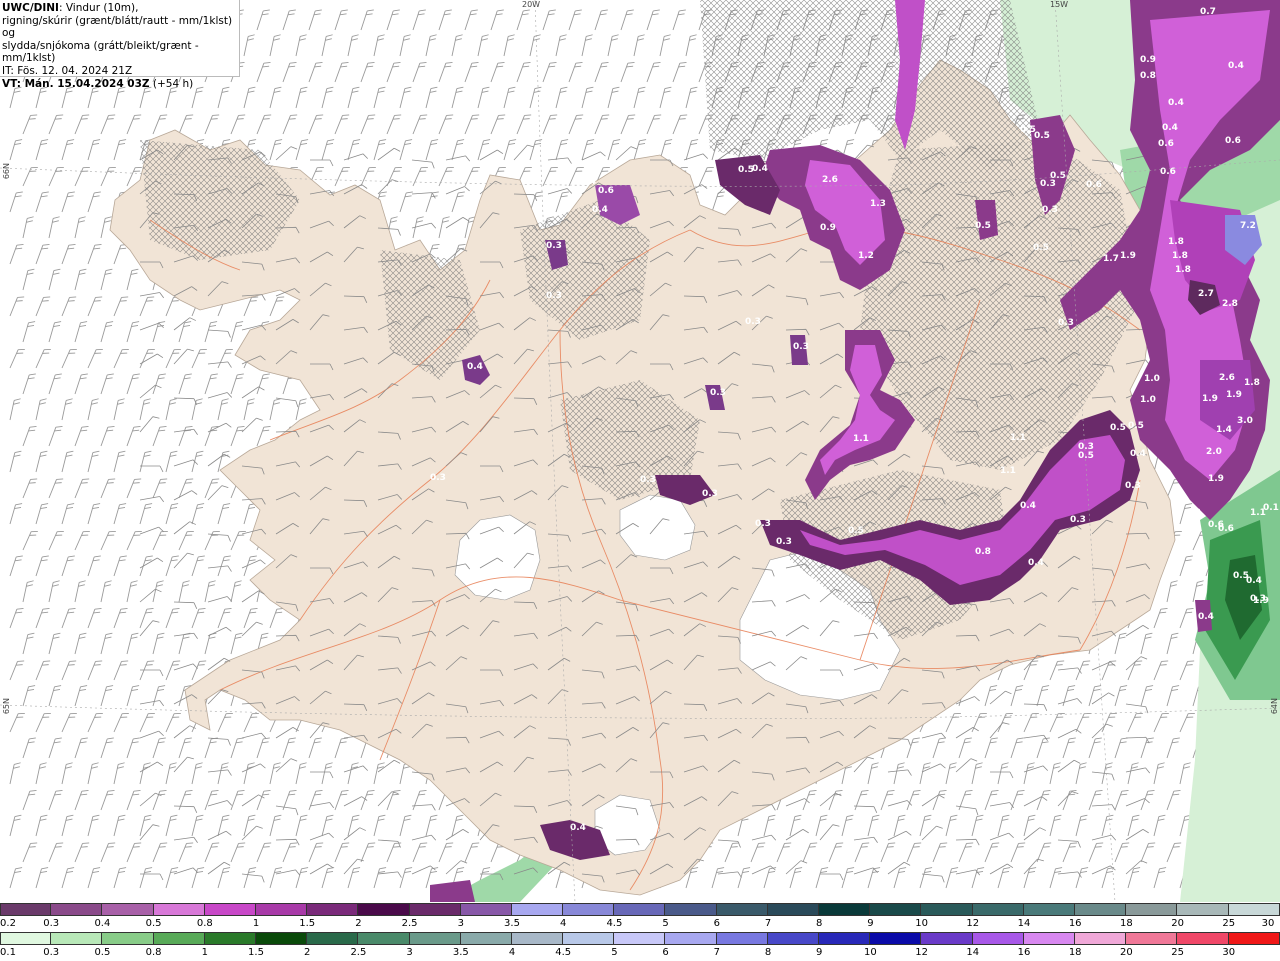  I want to click on lat-label-66n: 66N, so click(6, 171).